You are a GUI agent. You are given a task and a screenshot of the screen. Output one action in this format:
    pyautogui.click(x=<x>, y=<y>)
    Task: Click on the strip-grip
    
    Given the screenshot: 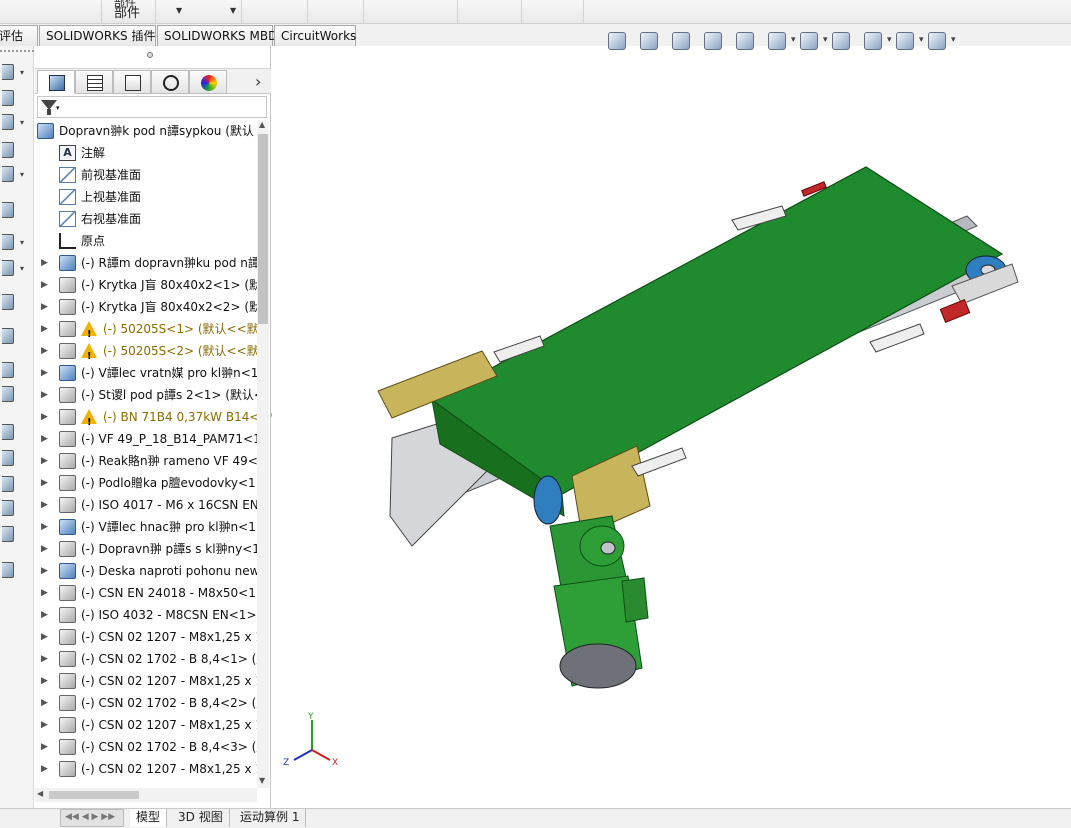 What is the action you would take?
    pyautogui.click(x=17, y=51)
    